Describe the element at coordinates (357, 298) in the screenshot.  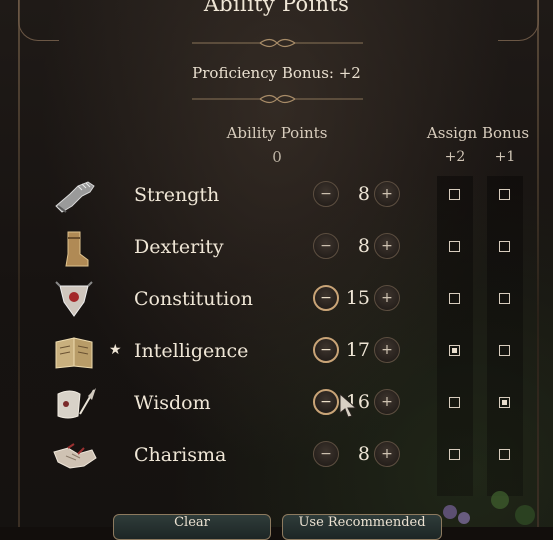
I see `ability-score: 15` at that location.